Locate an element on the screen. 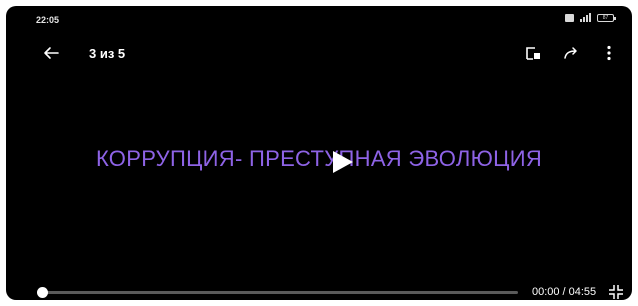  progress-thumb is located at coordinates (42, 292).